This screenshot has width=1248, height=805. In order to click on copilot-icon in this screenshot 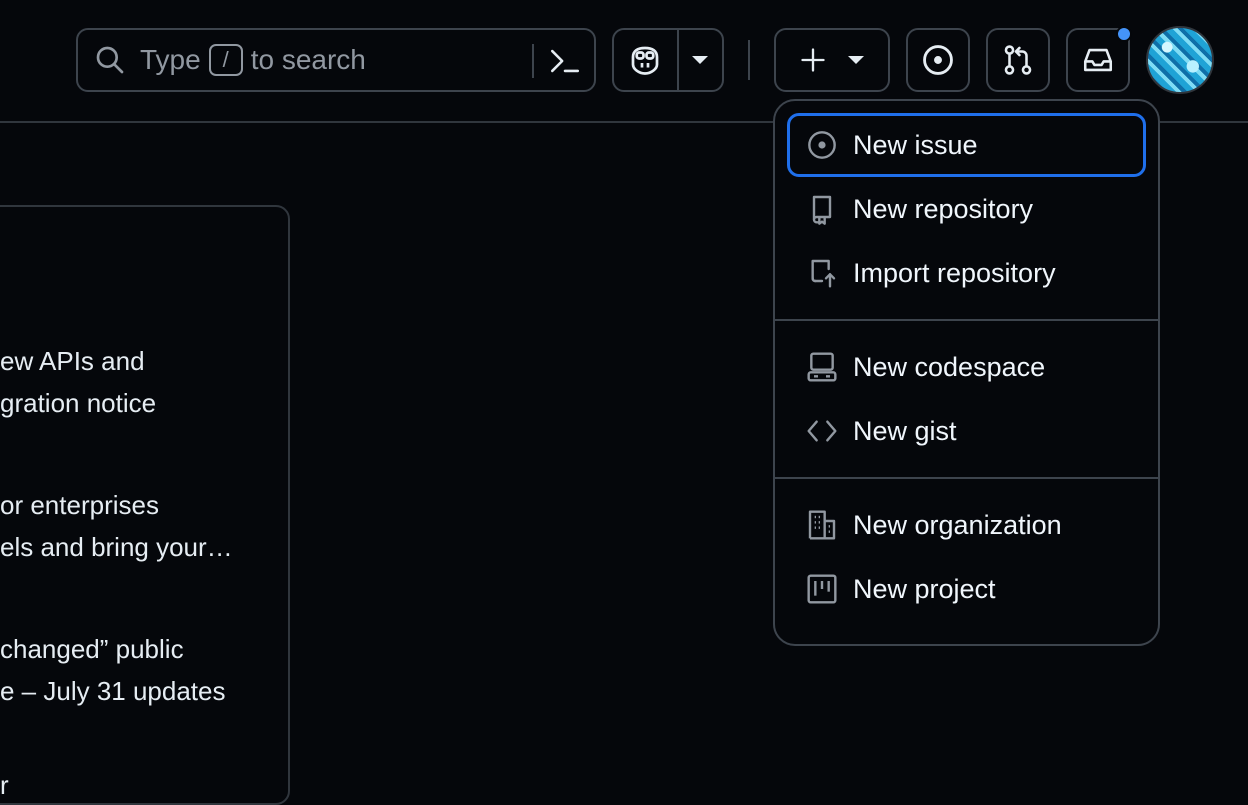, I will do `click(645, 60)`.